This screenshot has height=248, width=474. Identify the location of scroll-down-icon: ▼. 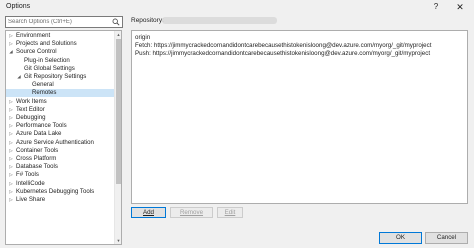
(118, 240).